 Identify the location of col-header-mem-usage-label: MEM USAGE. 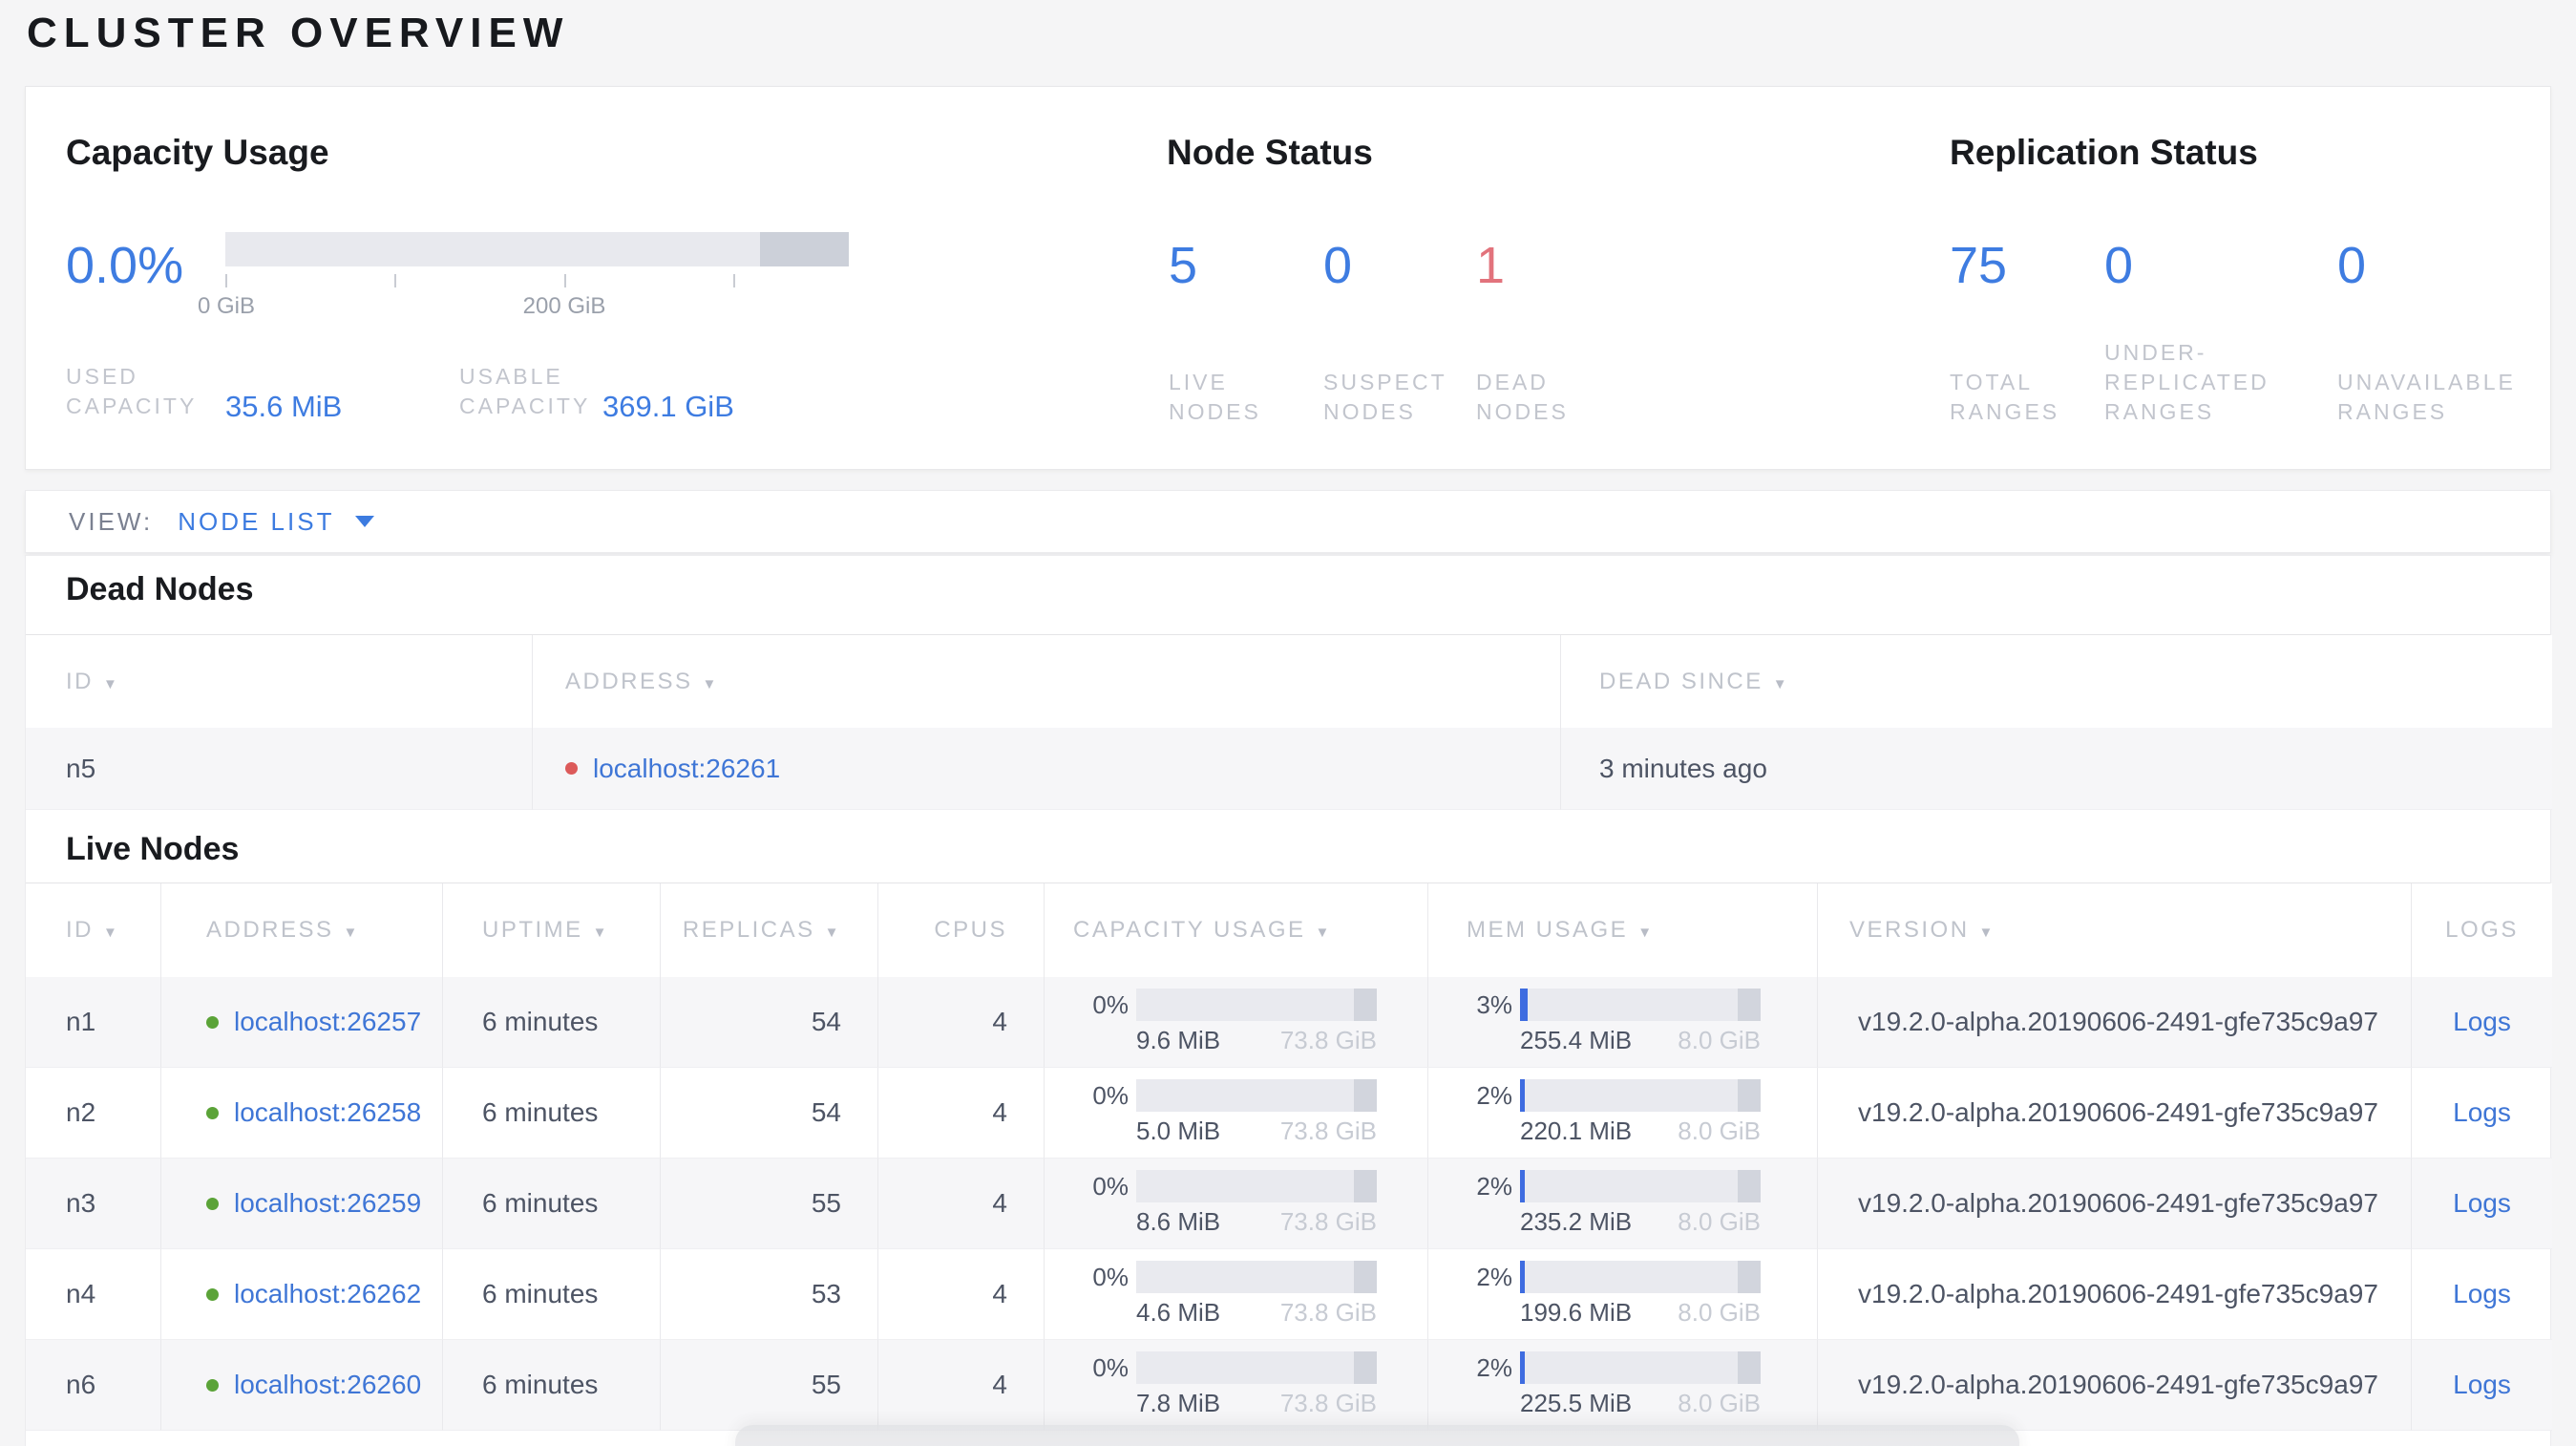
(1548, 930).